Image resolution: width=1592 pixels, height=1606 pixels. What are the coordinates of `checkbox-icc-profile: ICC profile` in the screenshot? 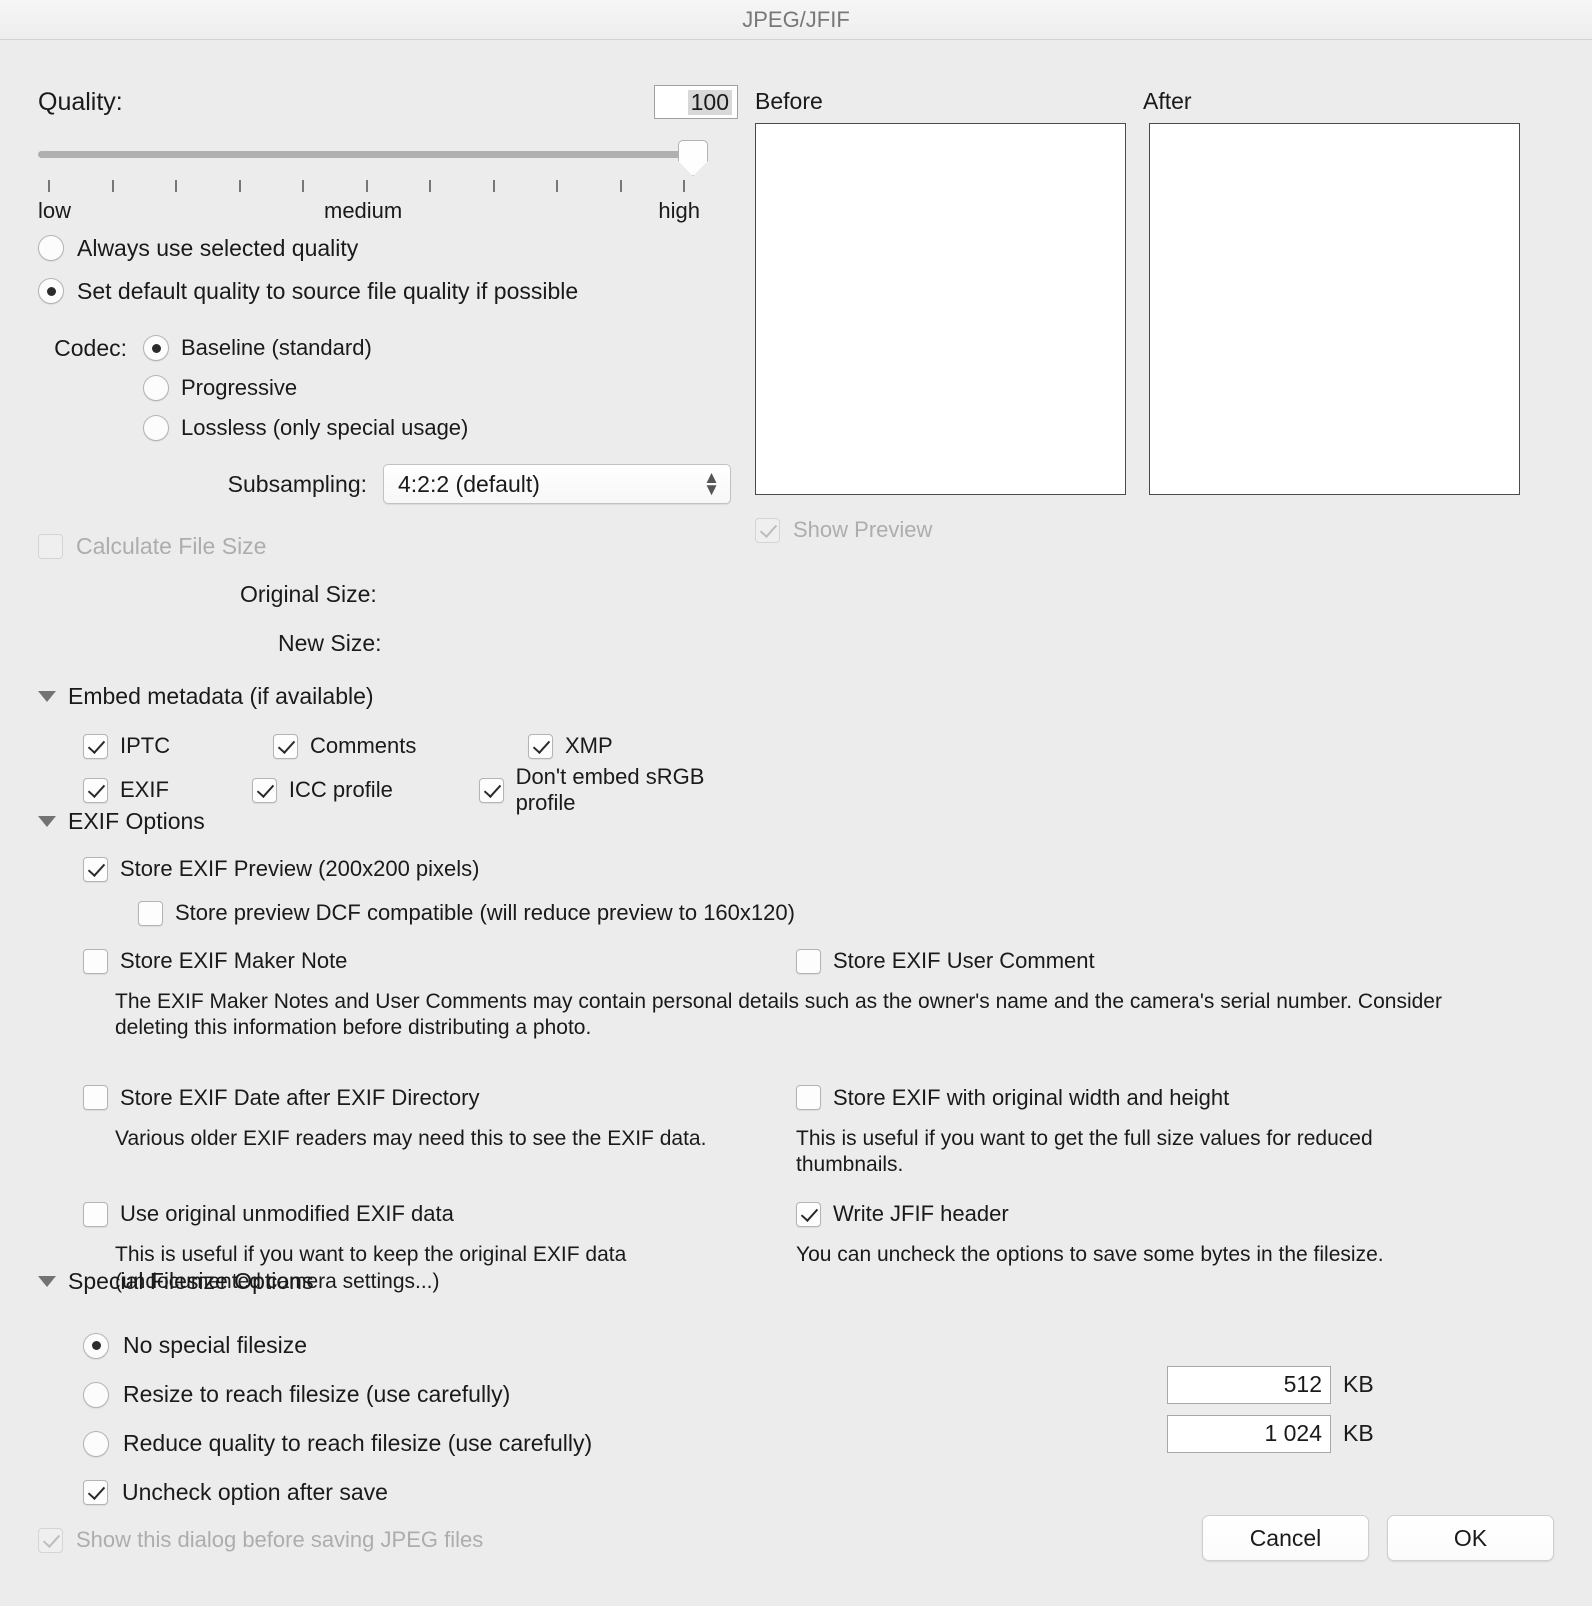 It's located at (365, 790).